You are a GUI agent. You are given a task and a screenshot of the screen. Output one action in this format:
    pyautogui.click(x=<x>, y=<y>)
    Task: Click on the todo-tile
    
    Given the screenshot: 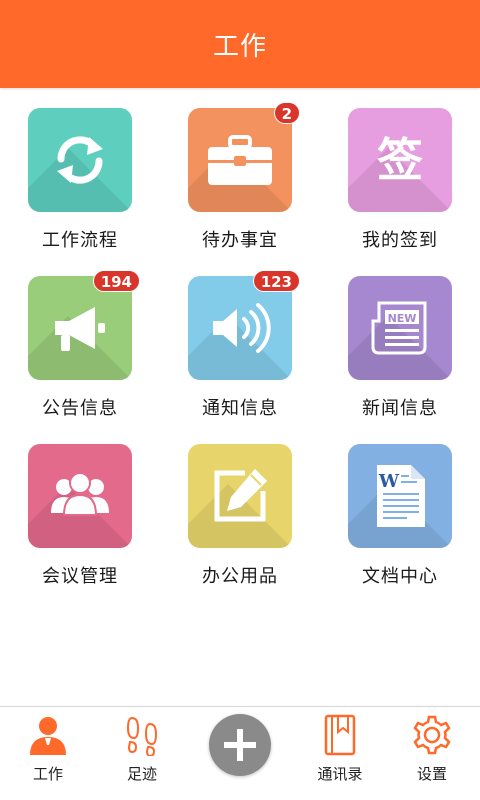 What is the action you would take?
    pyautogui.click(x=240, y=160)
    